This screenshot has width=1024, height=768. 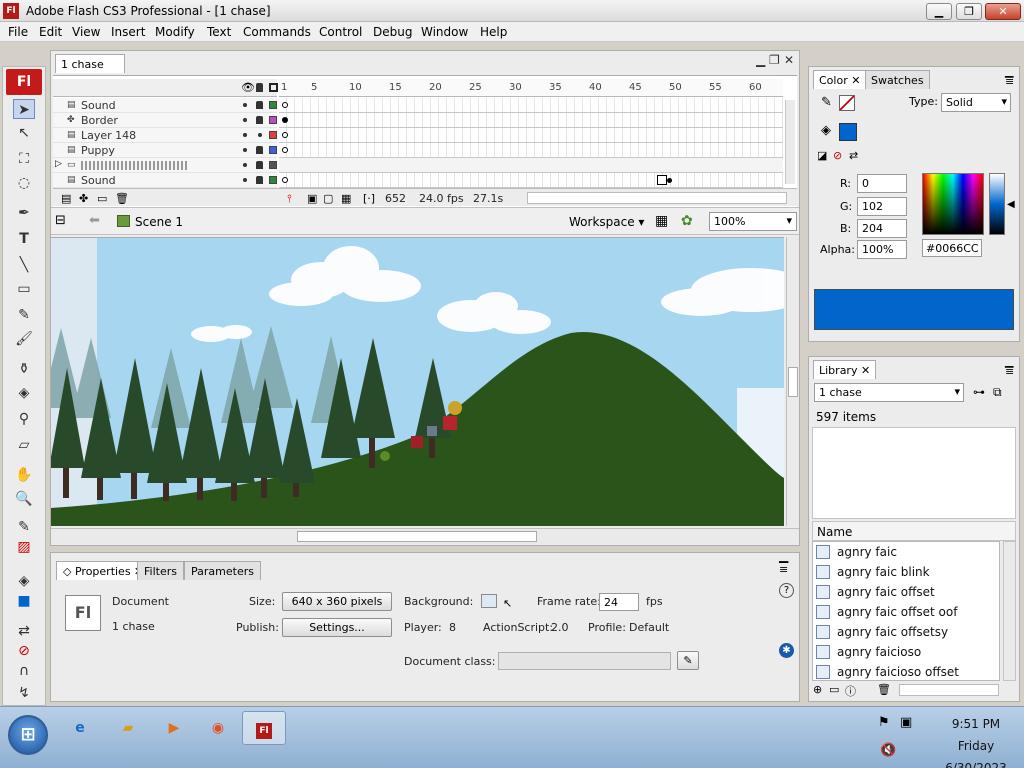 What do you see at coordinates (28, 735) in the screenshot?
I see `start-button: ⊞` at bounding box center [28, 735].